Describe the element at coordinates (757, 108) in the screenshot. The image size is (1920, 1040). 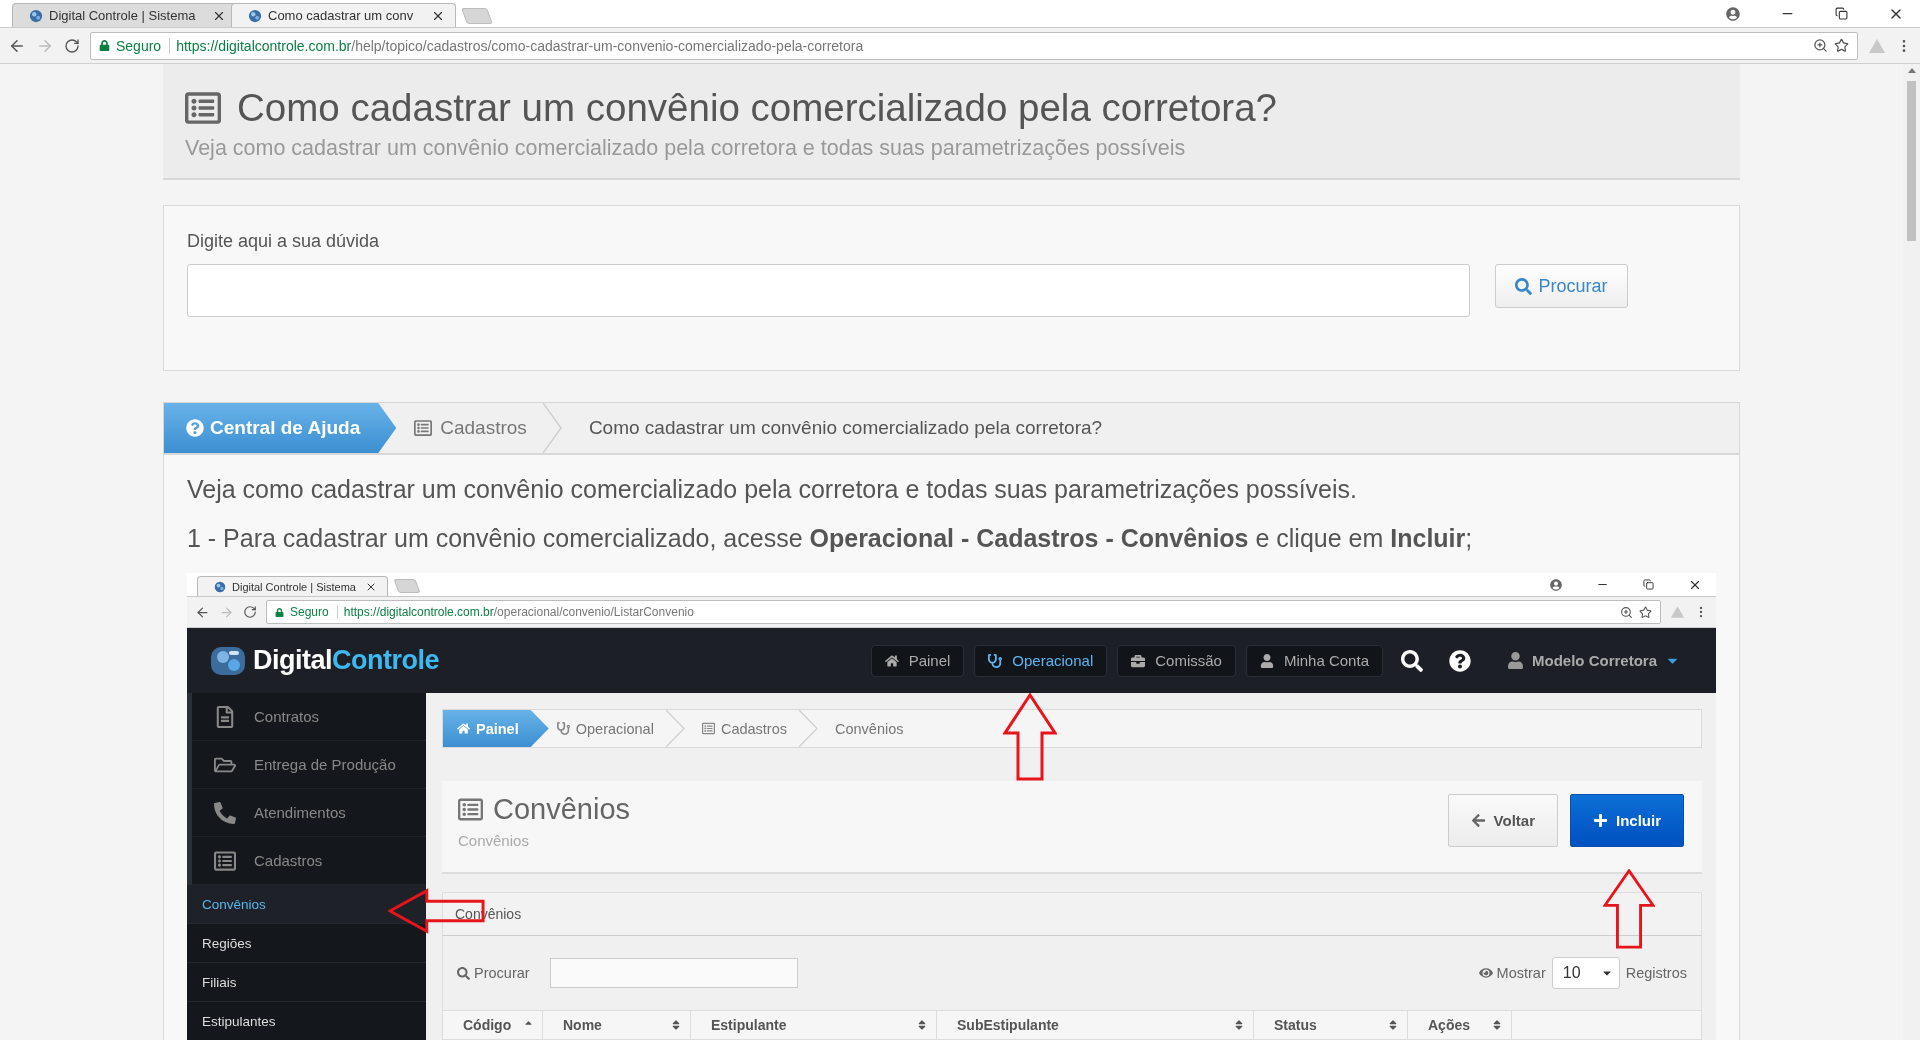
I see `page-title: Como cadastrar um convênio comercializado pela corretora?` at that location.